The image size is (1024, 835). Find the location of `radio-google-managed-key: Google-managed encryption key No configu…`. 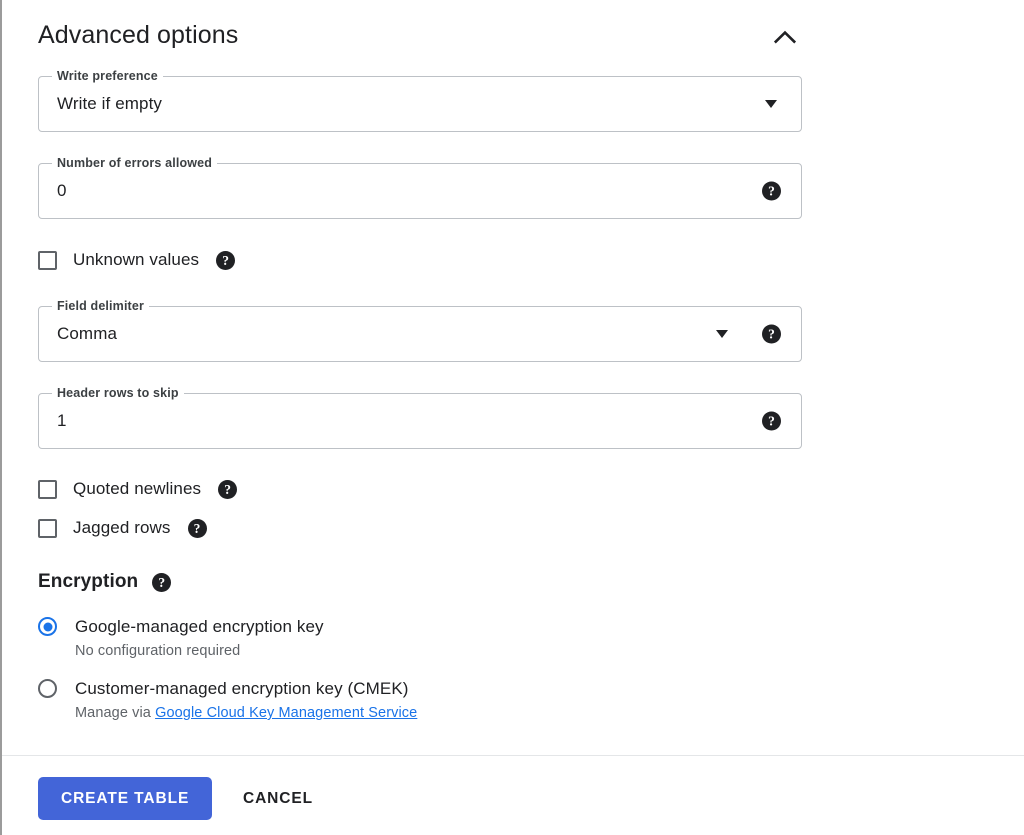

radio-google-managed-key: Google-managed encryption key No configu… is located at coordinates (388, 638).